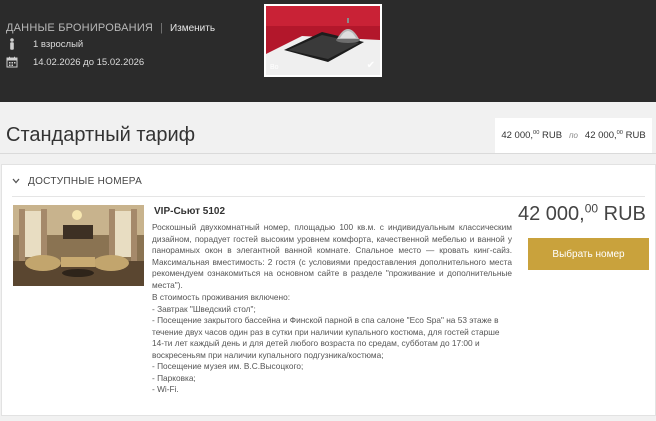 Image resolution: width=656 pixels, height=421 pixels. What do you see at coordinates (16, 181) in the screenshot?
I see `chevron-down-icon` at bounding box center [16, 181].